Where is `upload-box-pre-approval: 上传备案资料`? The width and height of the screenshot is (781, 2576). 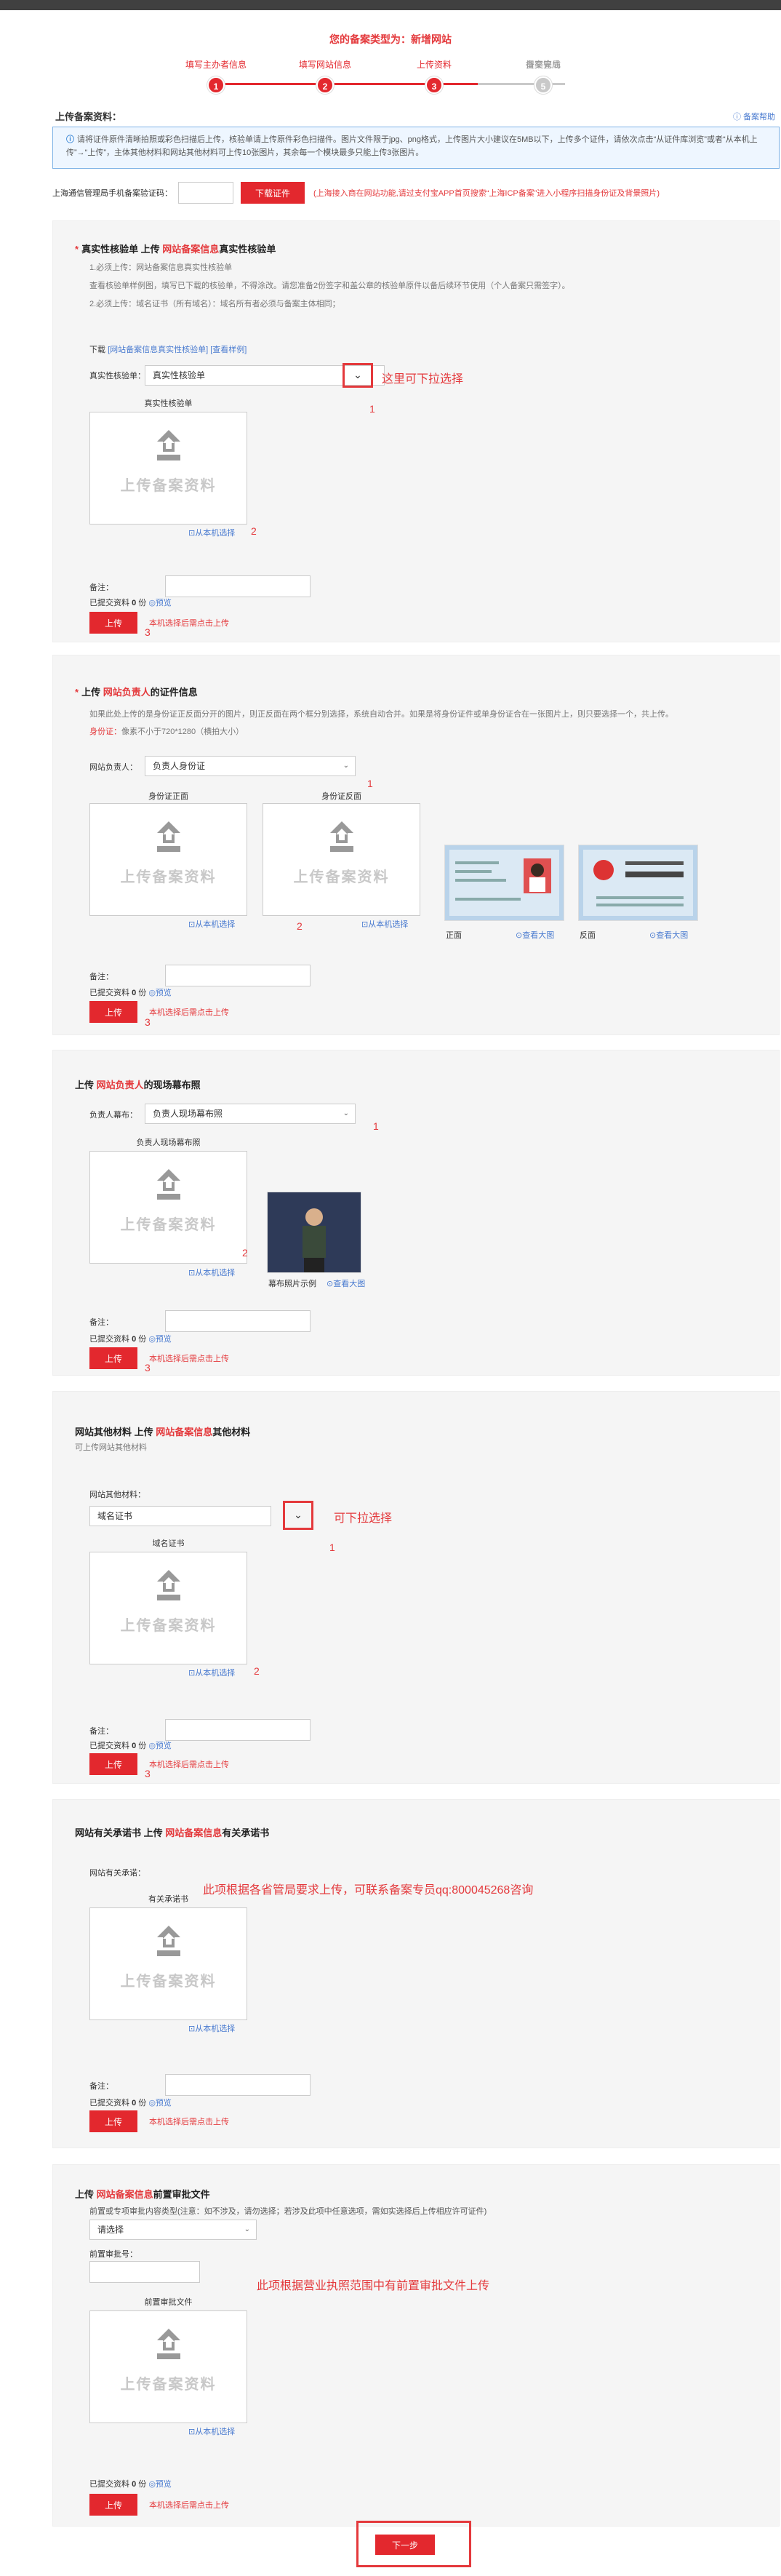 upload-box-pre-approval: 上传备案资料 is located at coordinates (168, 2366).